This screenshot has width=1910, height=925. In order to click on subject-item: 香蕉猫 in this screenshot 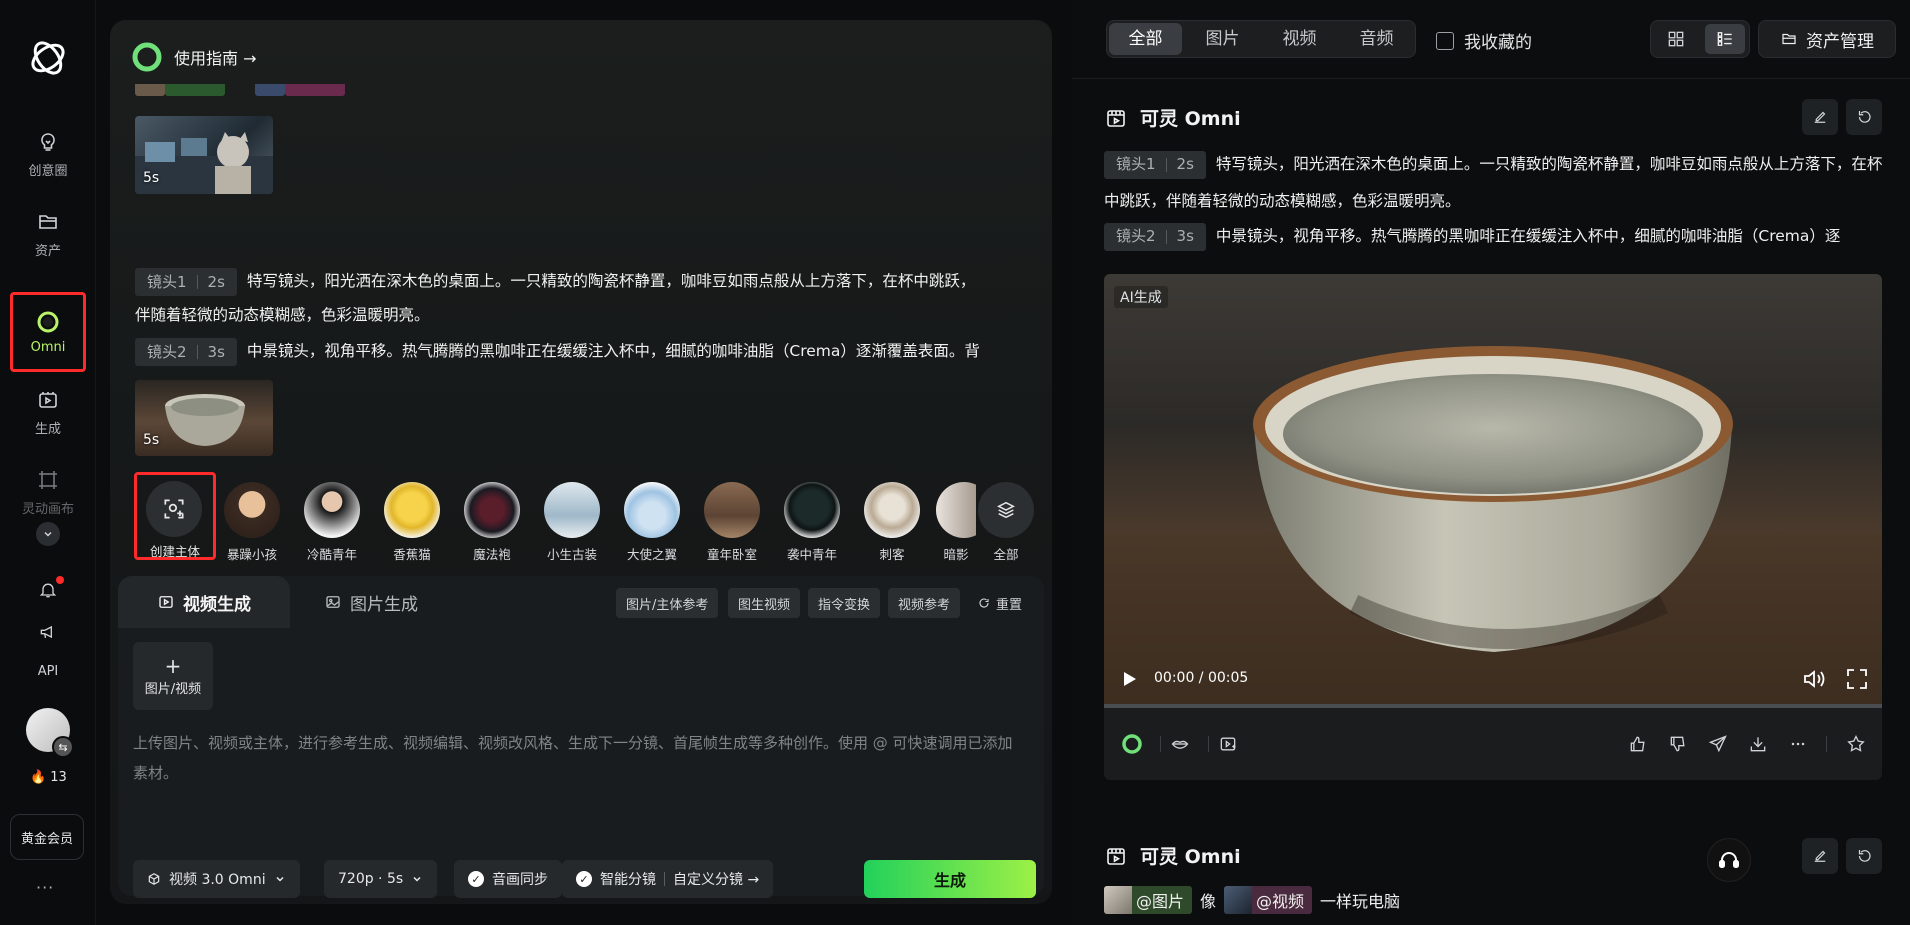, I will do `click(412, 522)`.